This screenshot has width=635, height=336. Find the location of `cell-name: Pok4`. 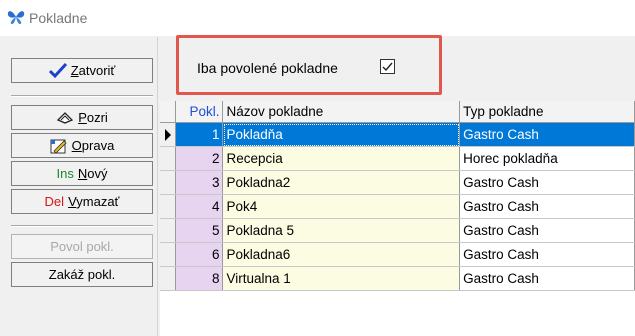

cell-name: Pok4 is located at coordinates (341, 206).